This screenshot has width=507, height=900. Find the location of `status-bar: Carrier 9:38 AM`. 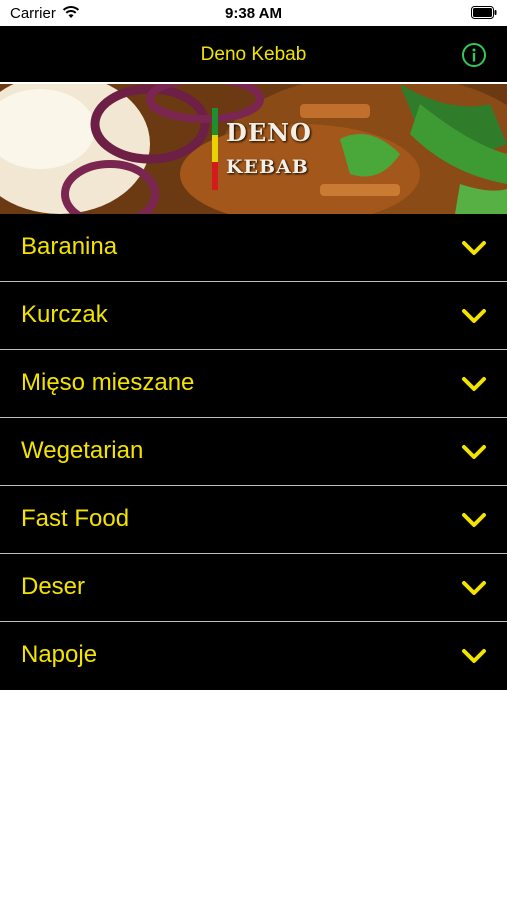

status-bar: Carrier 9:38 AM is located at coordinates (253, 13).